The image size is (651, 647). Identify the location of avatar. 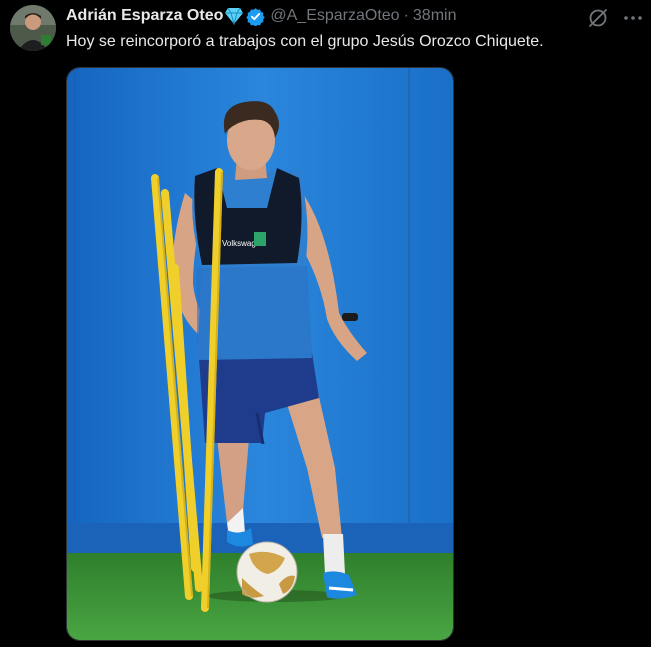
(33, 28).